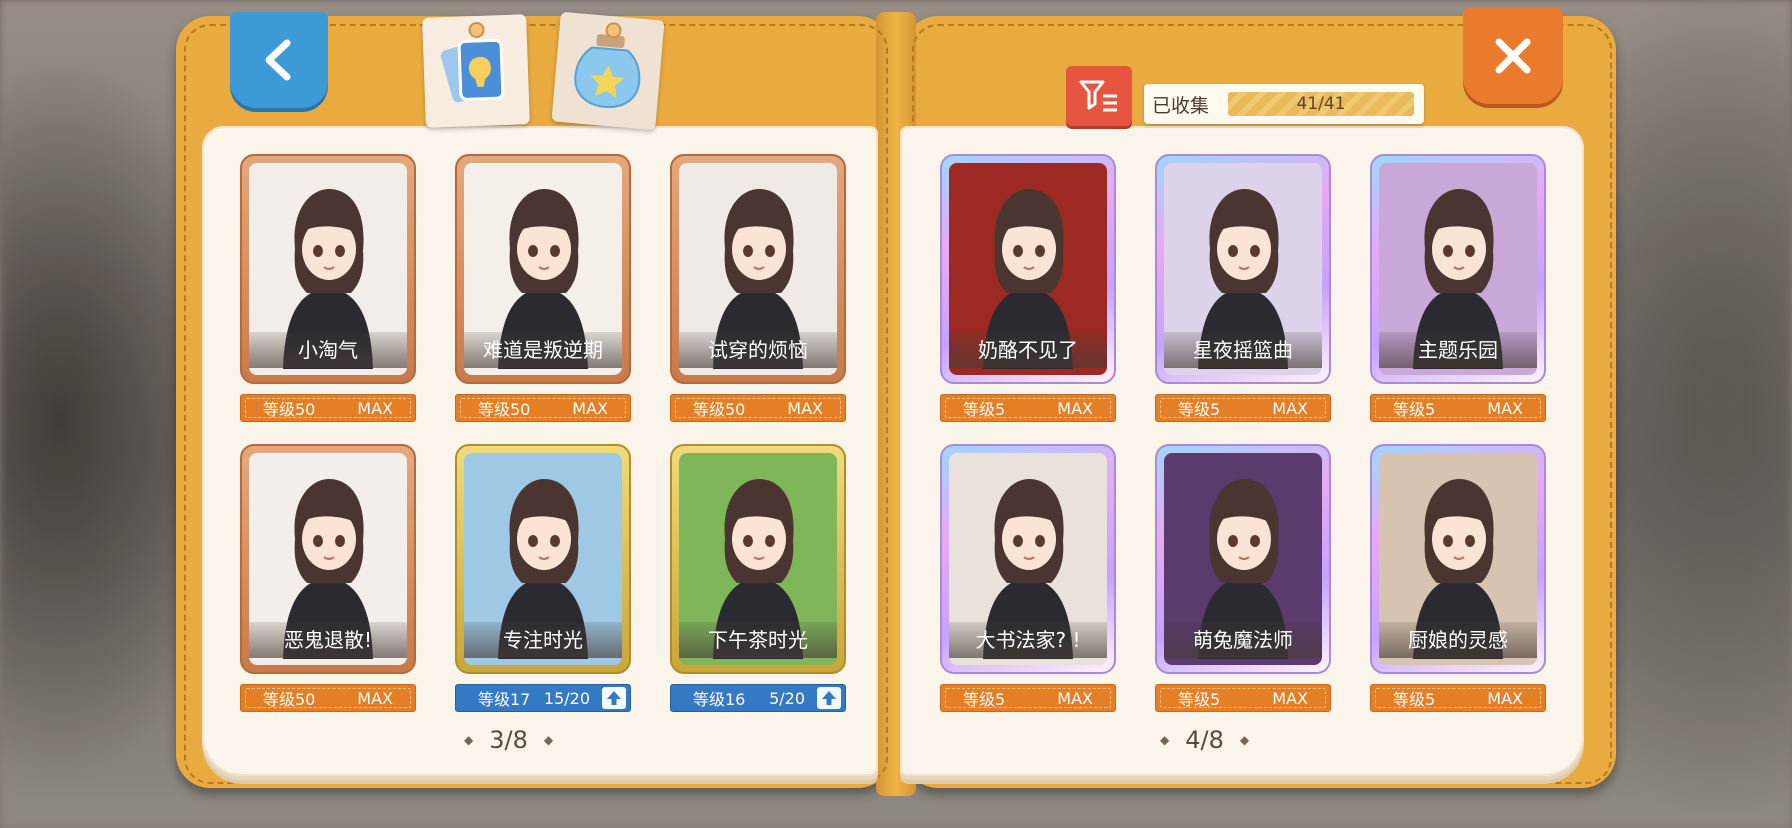 This screenshot has height=828, width=1792. I want to click on left-page-number-text: 3/8, so click(508, 740).